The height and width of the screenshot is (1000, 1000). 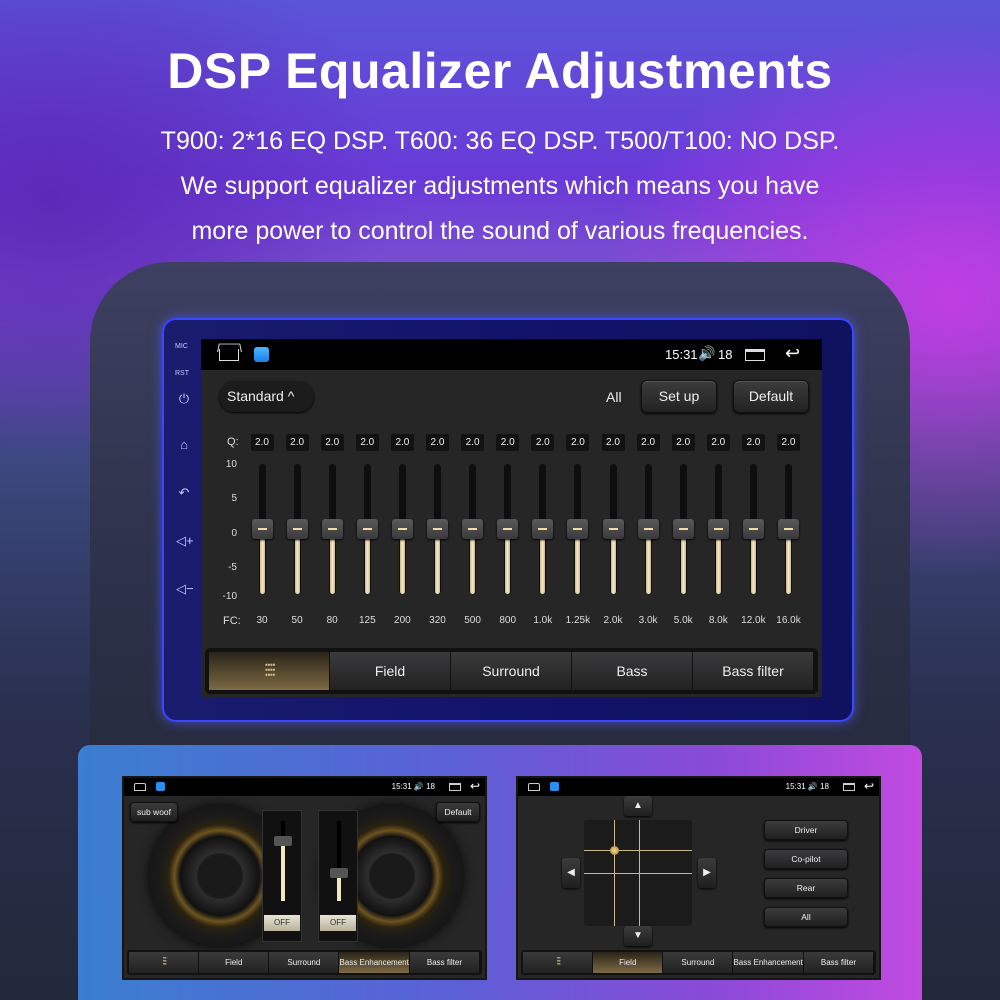 What do you see at coordinates (437, 620) in the screenshot?
I see `fc-value: 320` at bounding box center [437, 620].